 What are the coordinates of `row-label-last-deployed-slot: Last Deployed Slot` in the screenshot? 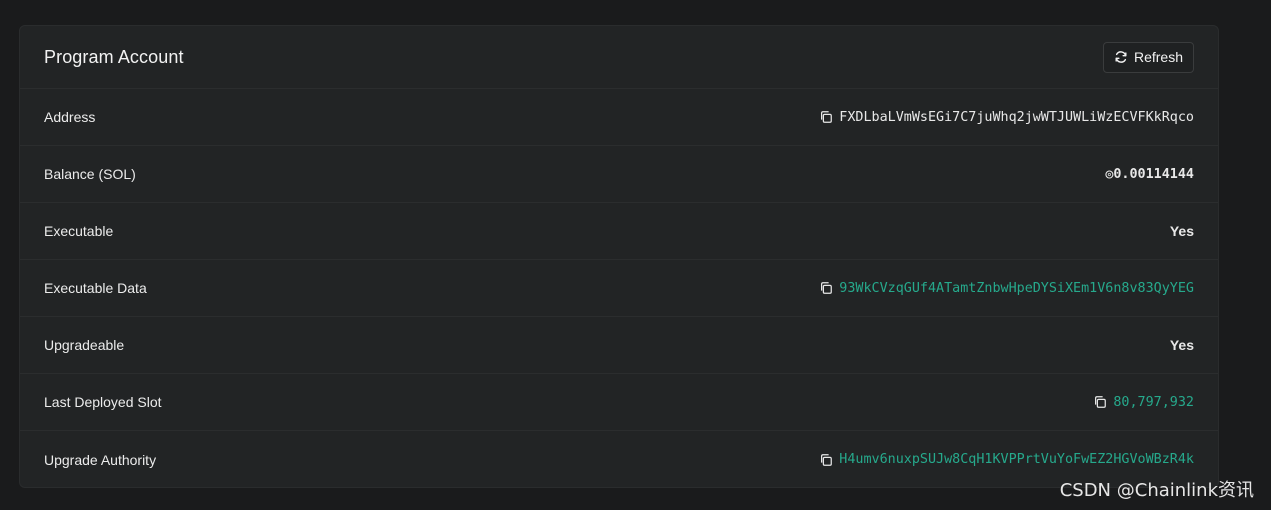 It's located at (103, 402).